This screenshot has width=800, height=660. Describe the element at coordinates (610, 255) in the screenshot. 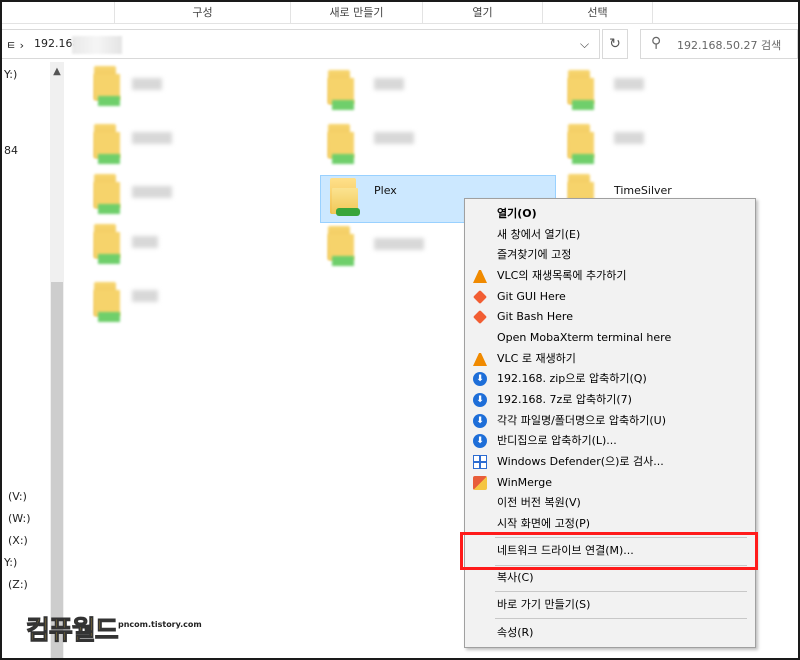

I see `menu-item-pin-quick-access: 즐겨찾기에 고정` at that location.